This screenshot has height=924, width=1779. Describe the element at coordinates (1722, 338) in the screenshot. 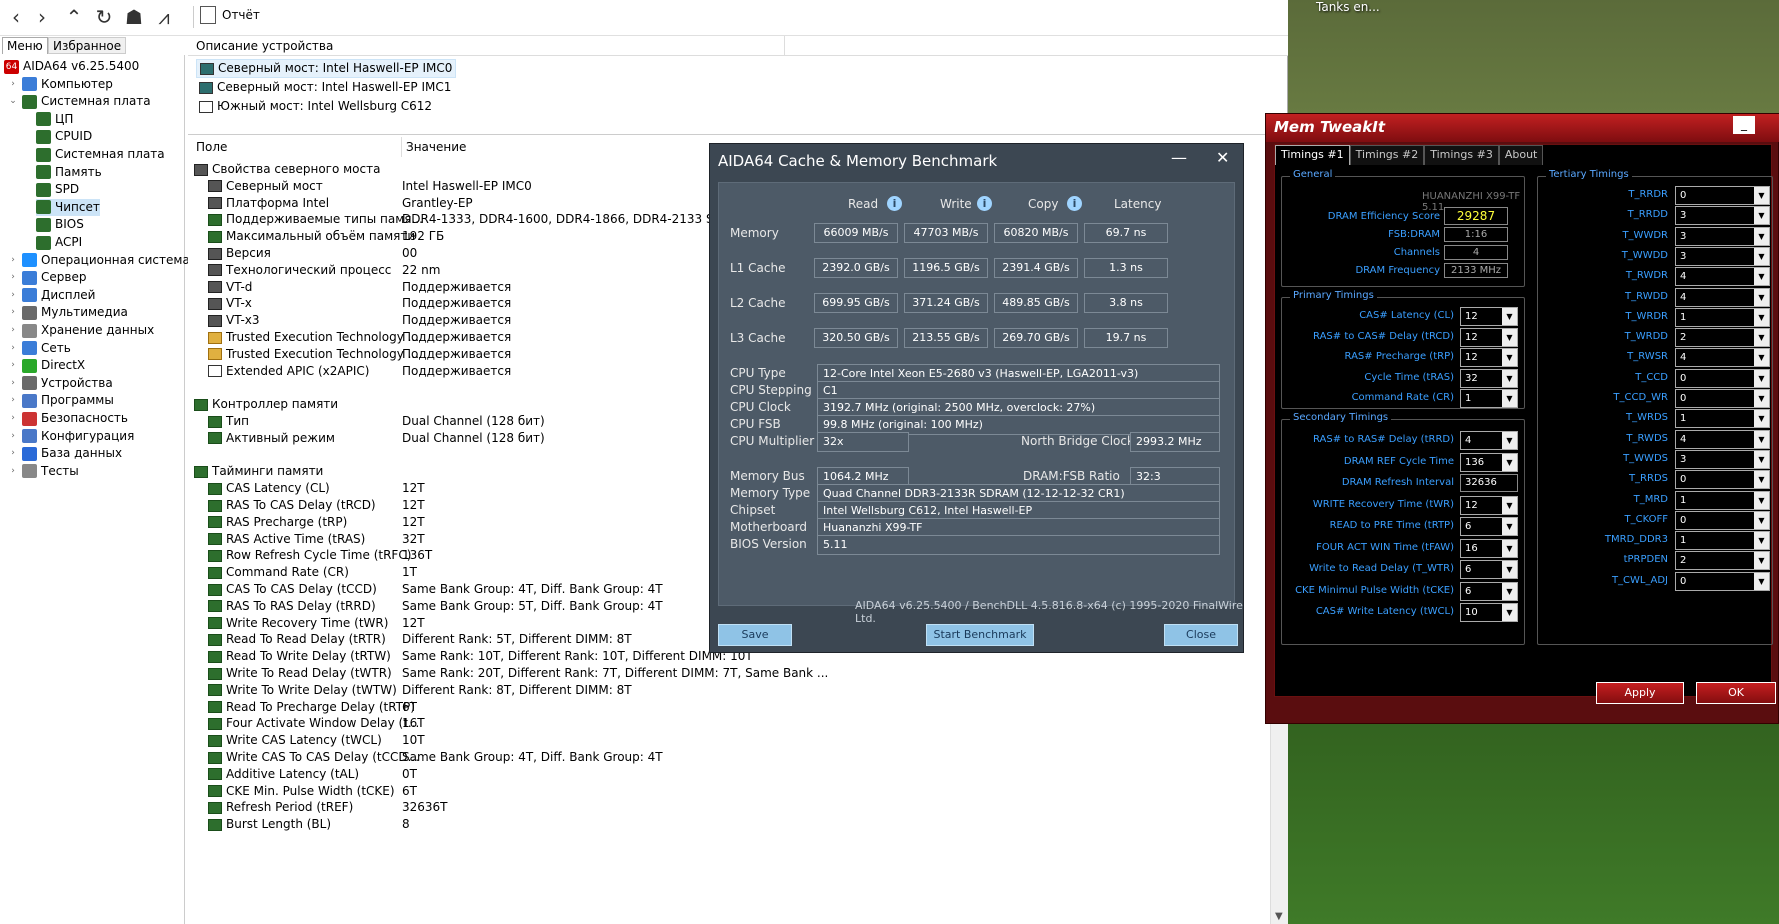

I see `tertiary-timing-select: 2 ▼` at that location.